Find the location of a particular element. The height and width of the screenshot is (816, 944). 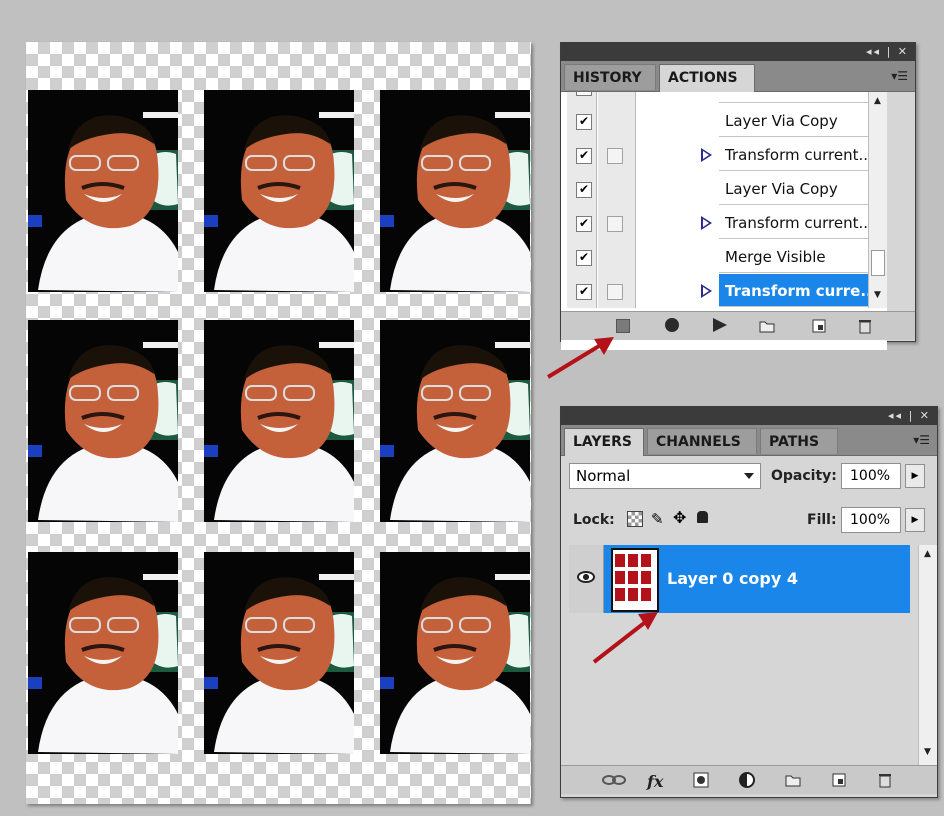

lock-paint-icon: ✎ is located at coordinates (657, 519).